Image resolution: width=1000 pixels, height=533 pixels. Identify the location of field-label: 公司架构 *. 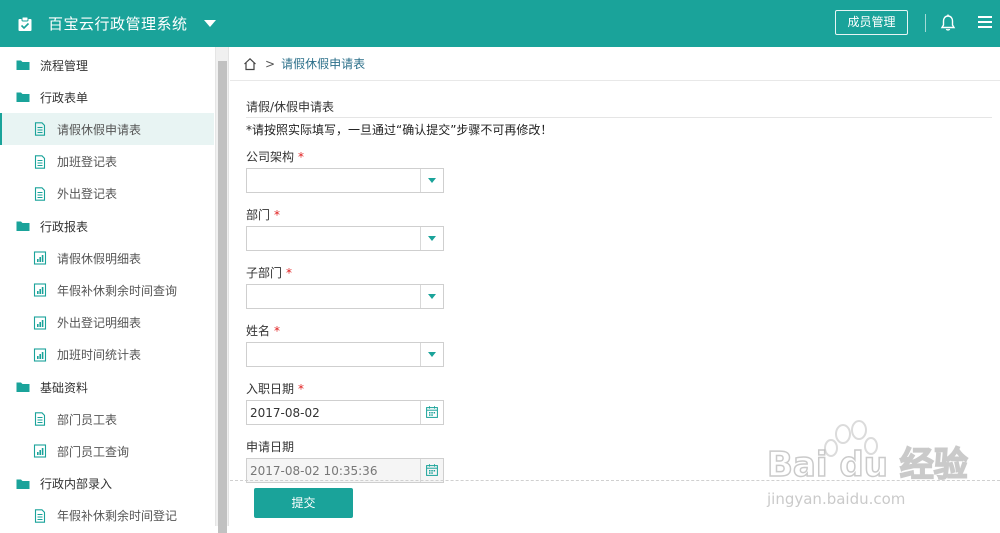
(275, 156).